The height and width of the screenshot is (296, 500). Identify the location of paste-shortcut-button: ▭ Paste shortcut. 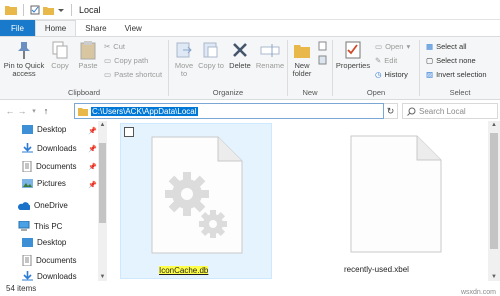
(133, 74).